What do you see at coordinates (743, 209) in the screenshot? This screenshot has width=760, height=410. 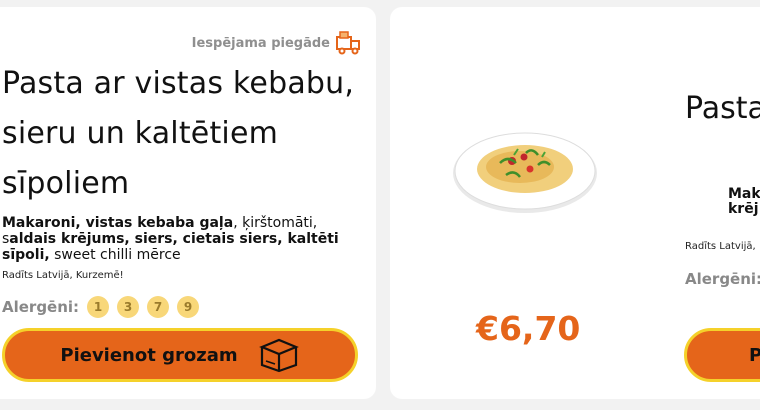 I see `description-line: krēj` at bounding box center [743, 209].